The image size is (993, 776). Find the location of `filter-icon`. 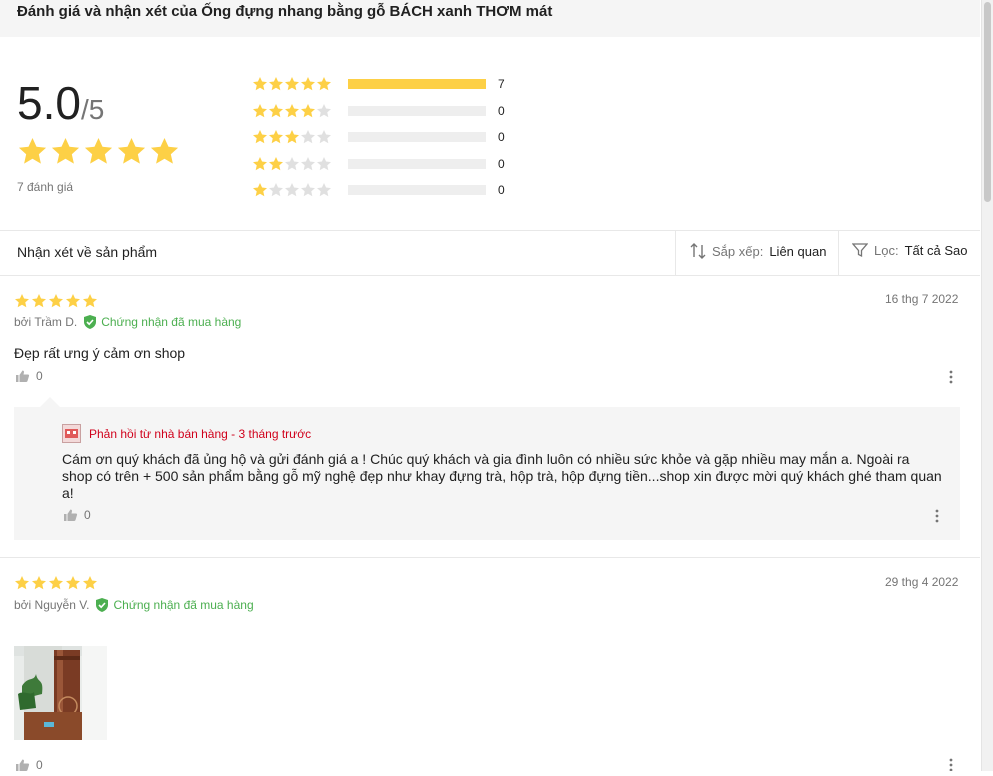

filter-icon is located at coordinates (860, 250).